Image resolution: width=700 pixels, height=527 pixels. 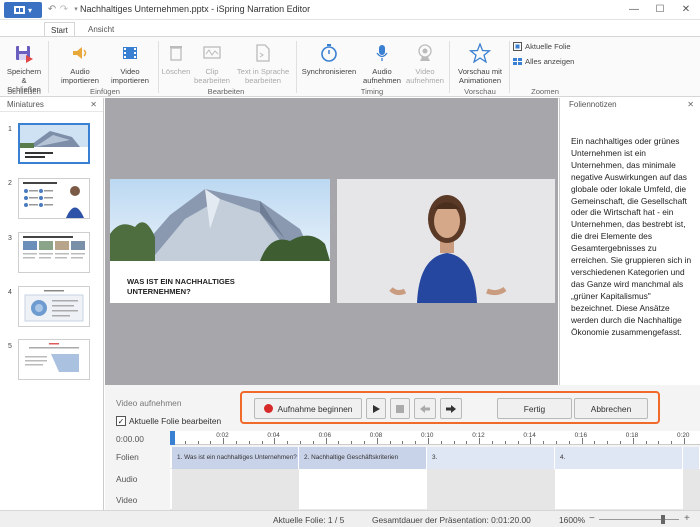 What do you see at coordinates (660, 9) in the screenshot?
I see `maximize-icon: ☐` at bounding box center [660, 9].